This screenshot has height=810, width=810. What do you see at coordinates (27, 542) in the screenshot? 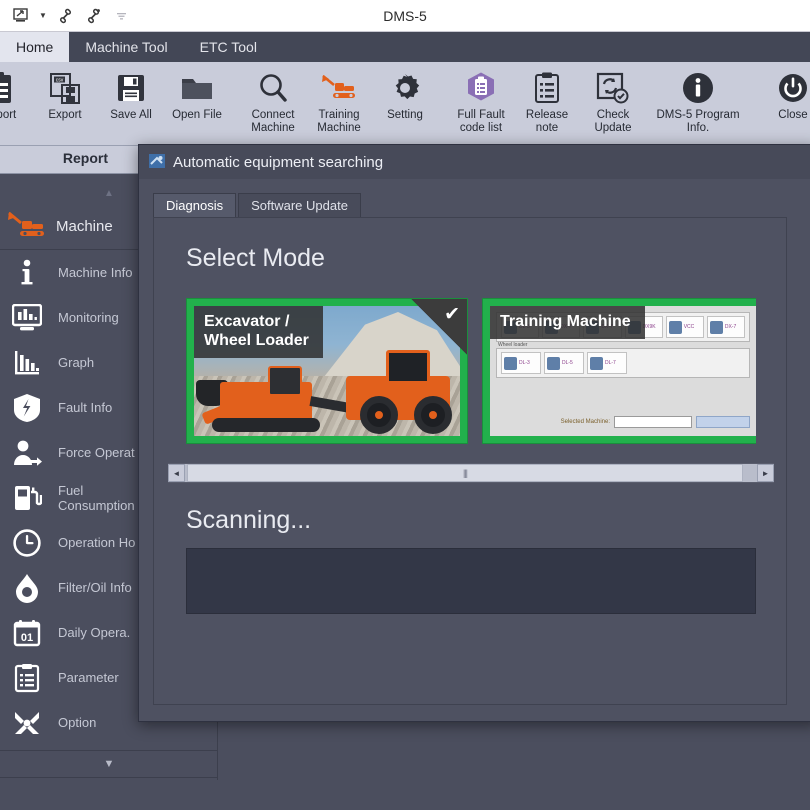
I see `clock-icon` at bounding box center [27, 542].